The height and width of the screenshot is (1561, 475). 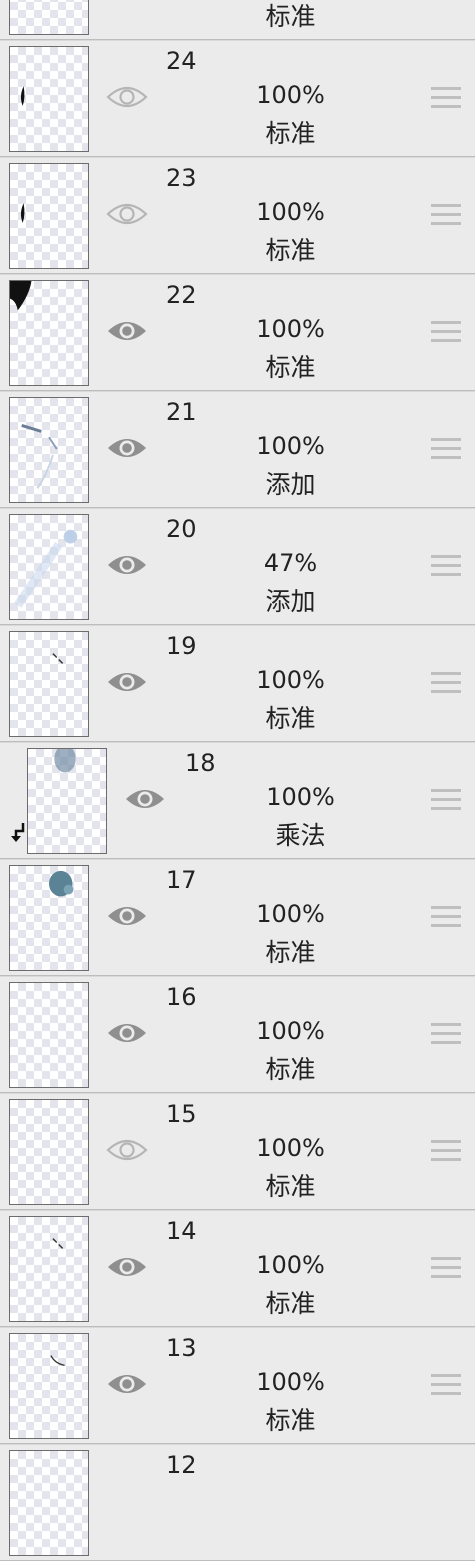 What do you see at coordinates (200, 763) in the screenshot?
I see `layer-number: 18` at bounding box center [200, 763].